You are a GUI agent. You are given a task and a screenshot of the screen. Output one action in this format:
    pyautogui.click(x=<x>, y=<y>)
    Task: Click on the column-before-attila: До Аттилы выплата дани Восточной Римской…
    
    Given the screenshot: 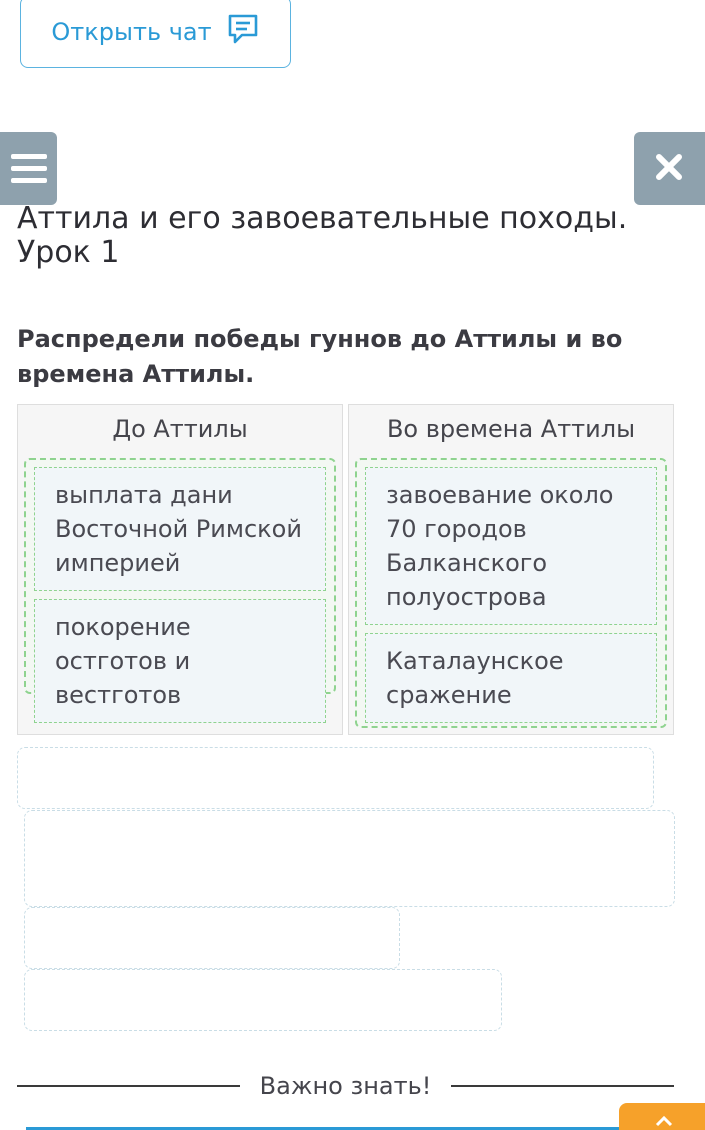 What is the action you would take?
    pyautogui.click(x=180, y=569)
    